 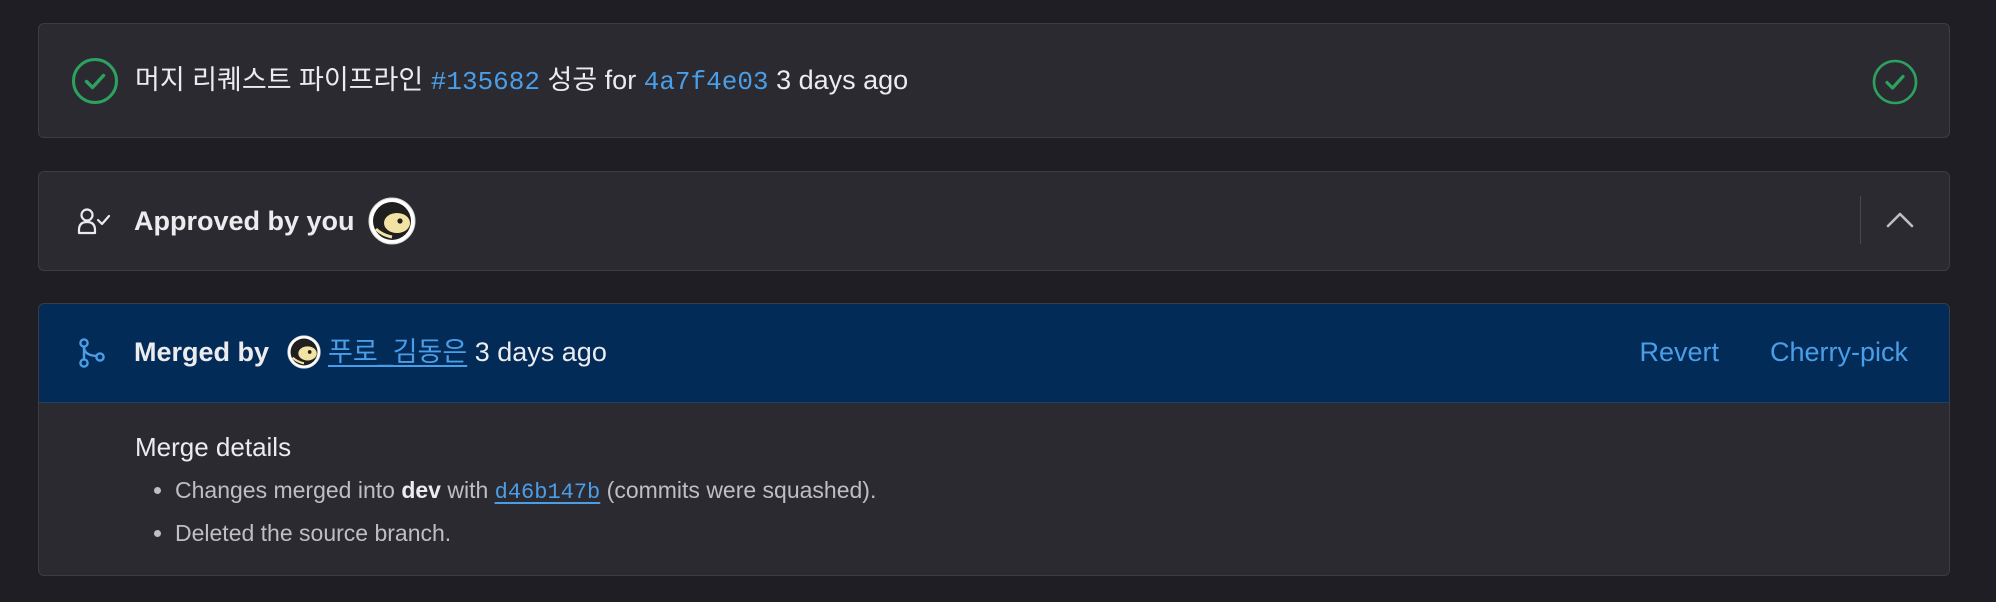 What do you see at coordinates (1895, 82) in the screenshot?
I see `pipeline-check-circle-icon` at bounding box center [1895, 82].